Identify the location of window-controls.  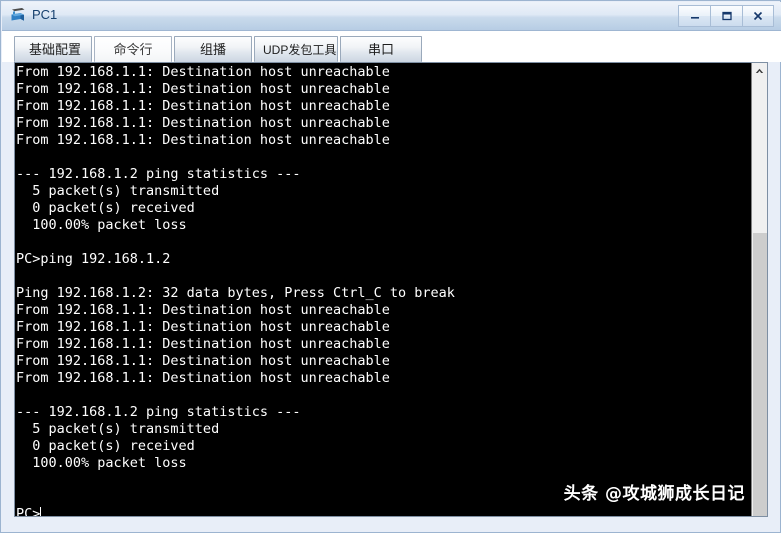
(726, 16).